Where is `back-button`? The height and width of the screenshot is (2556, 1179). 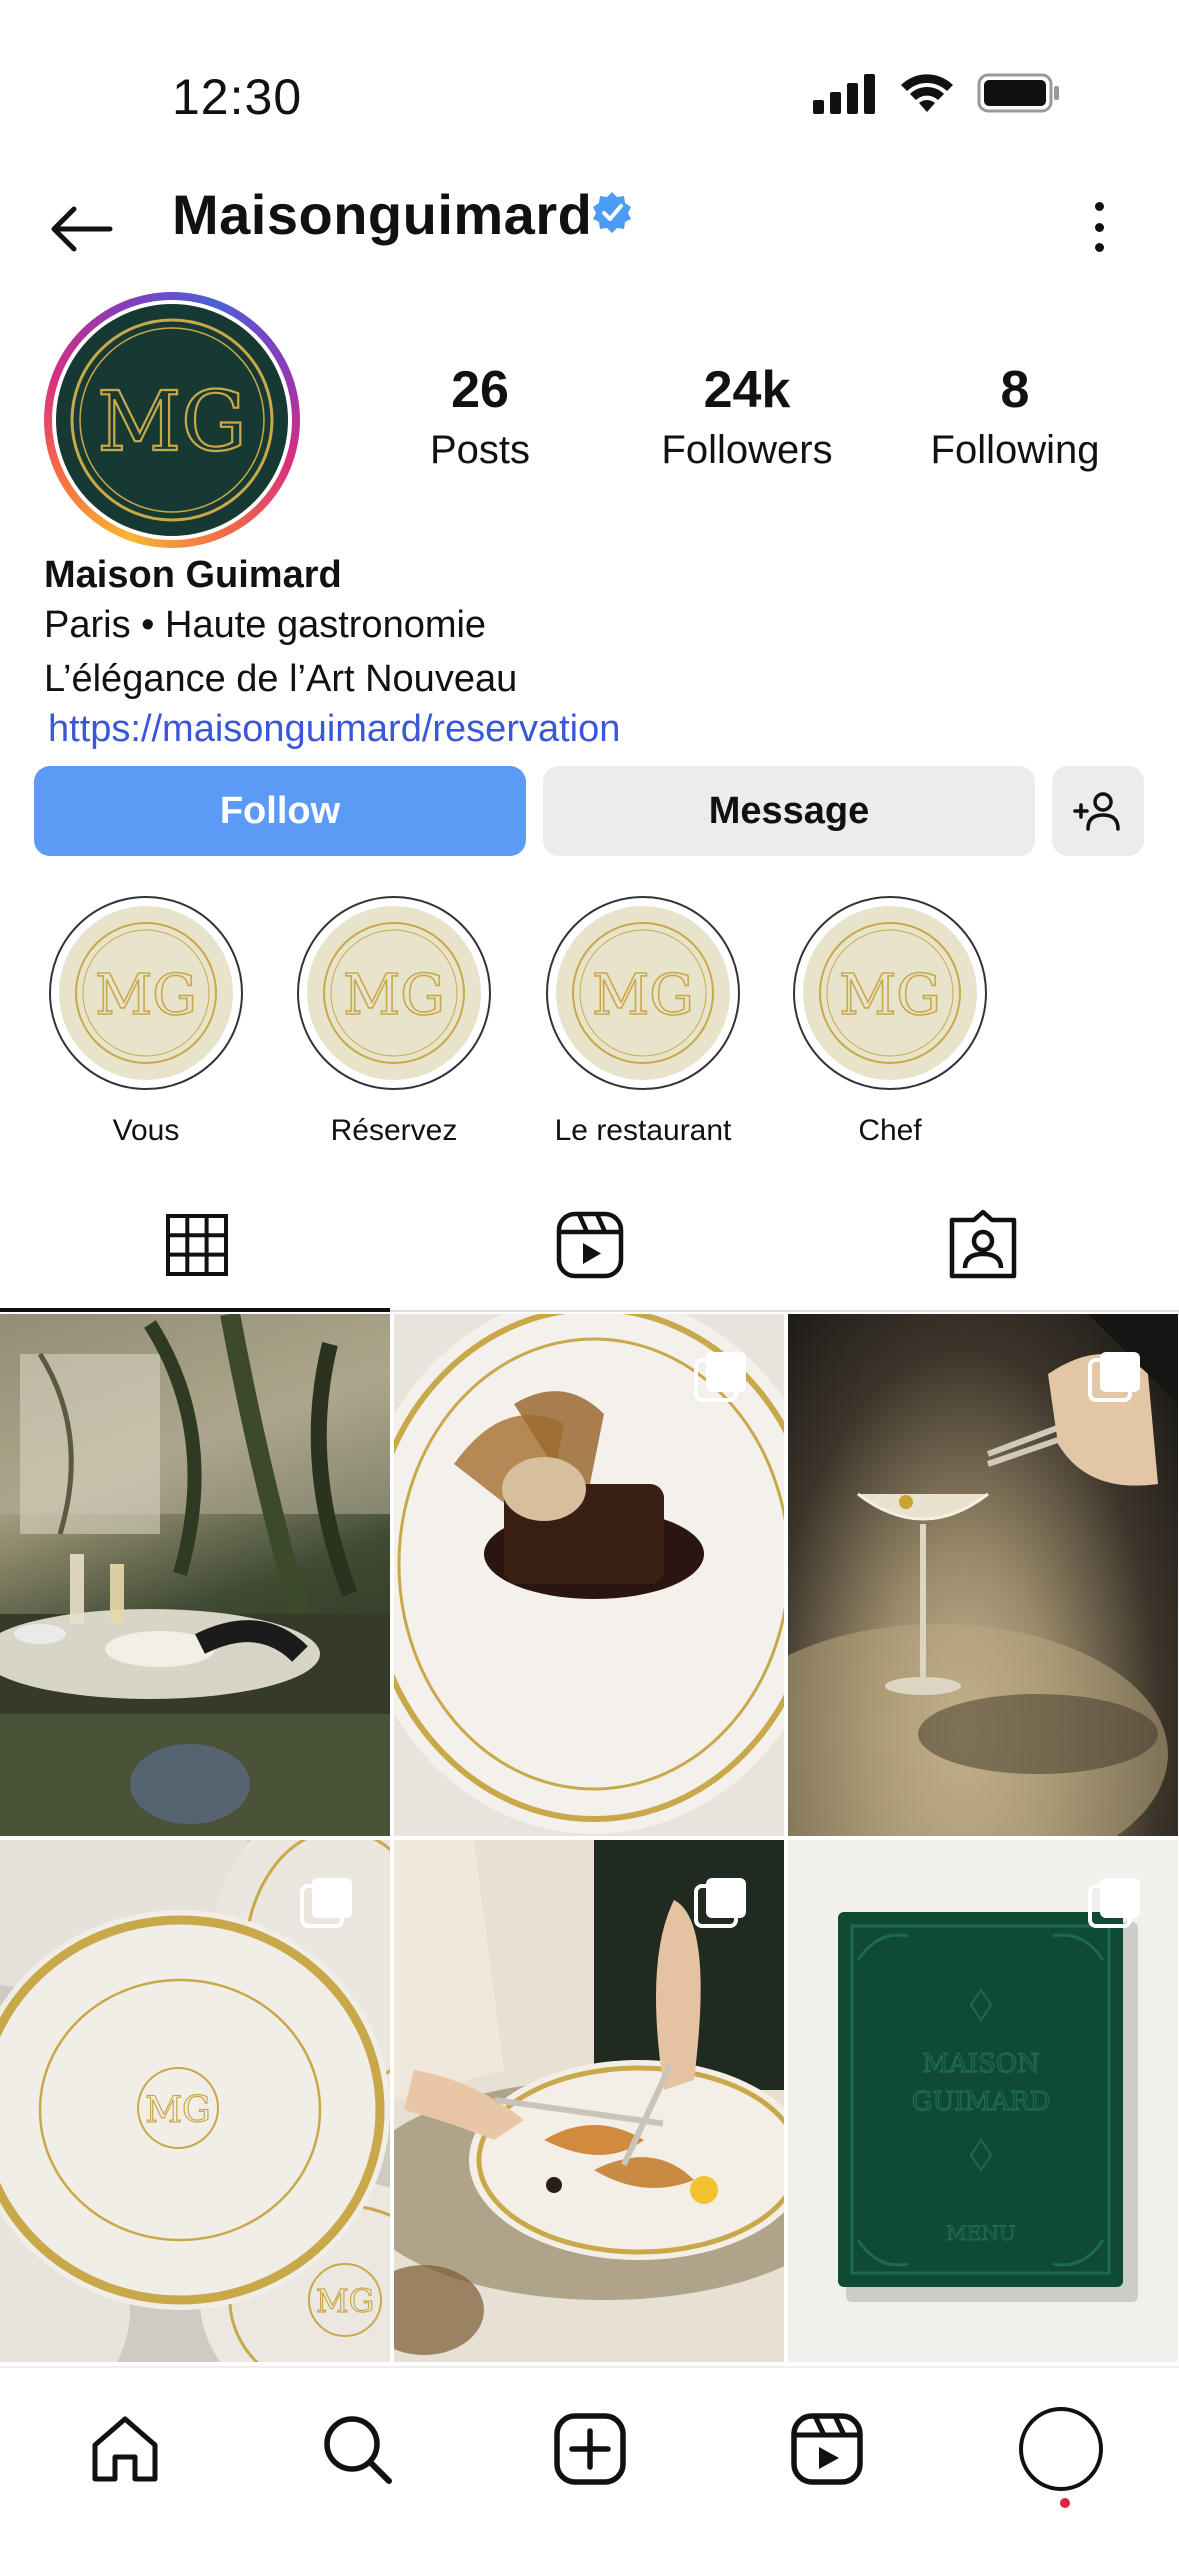 back-button is located at coordinates (81, 229).